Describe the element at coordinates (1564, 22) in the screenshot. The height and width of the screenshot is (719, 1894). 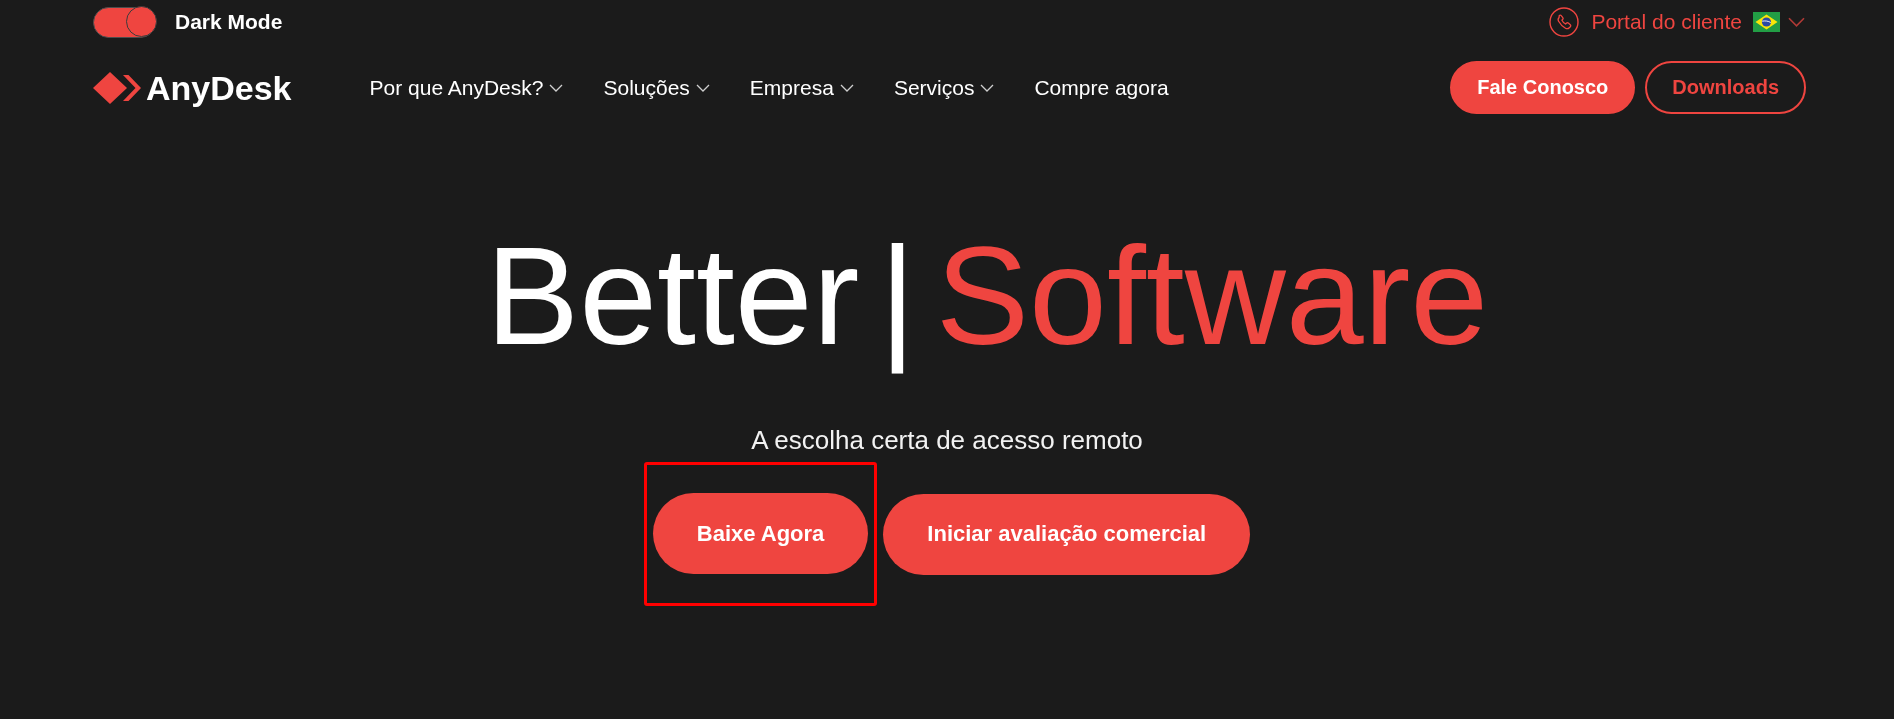
I see `phone-icon` at that location.